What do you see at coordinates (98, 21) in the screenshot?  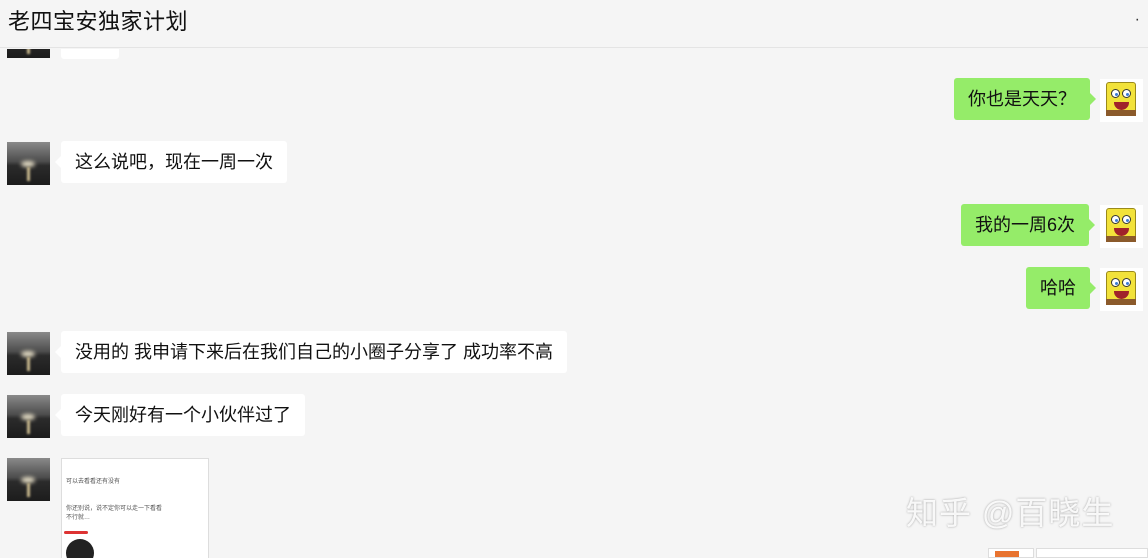 I see `chat-title: 老四宝安独家计划` at bounding box center [98, 21].